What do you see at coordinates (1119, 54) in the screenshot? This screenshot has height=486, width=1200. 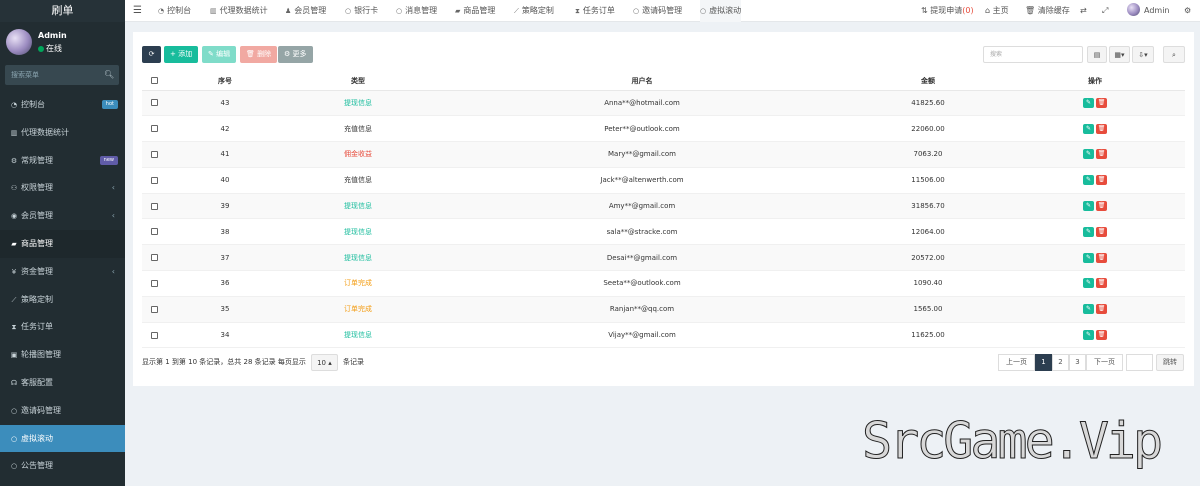 I see `columns-button: ▦▾` at bounding box center [1119, 54].